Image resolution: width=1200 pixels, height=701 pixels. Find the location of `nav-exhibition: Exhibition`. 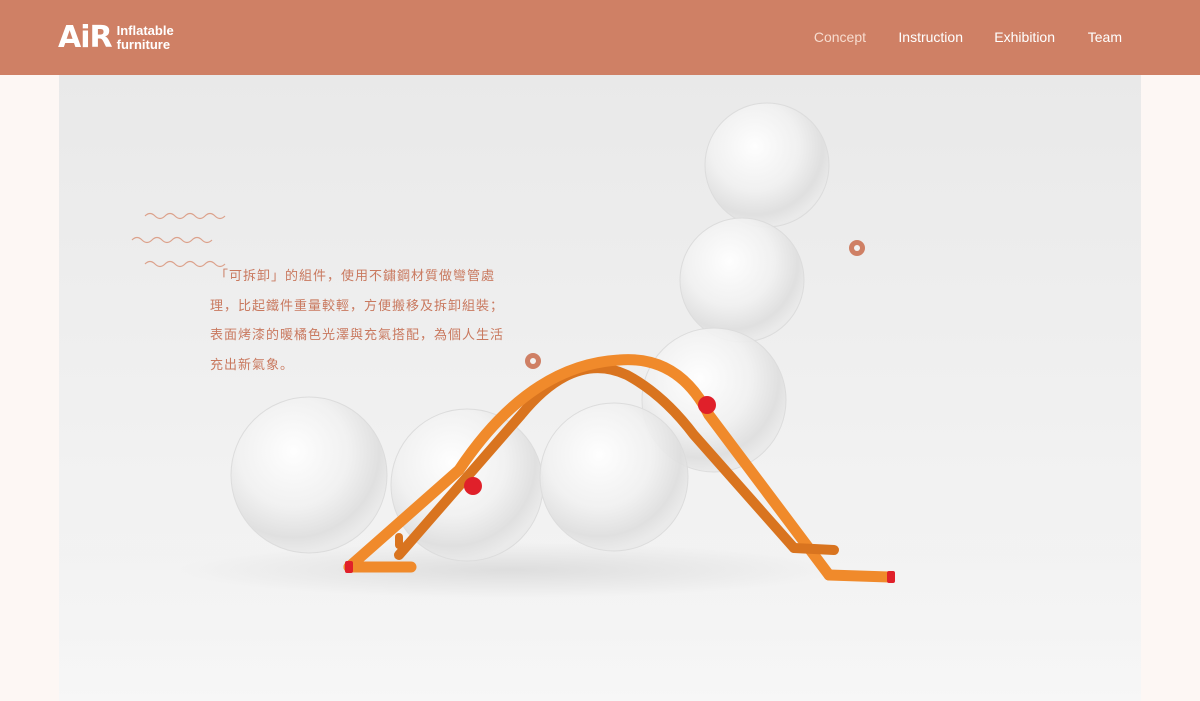

nav-exhibition: Exhibition is located at coordinates (1024, 37).